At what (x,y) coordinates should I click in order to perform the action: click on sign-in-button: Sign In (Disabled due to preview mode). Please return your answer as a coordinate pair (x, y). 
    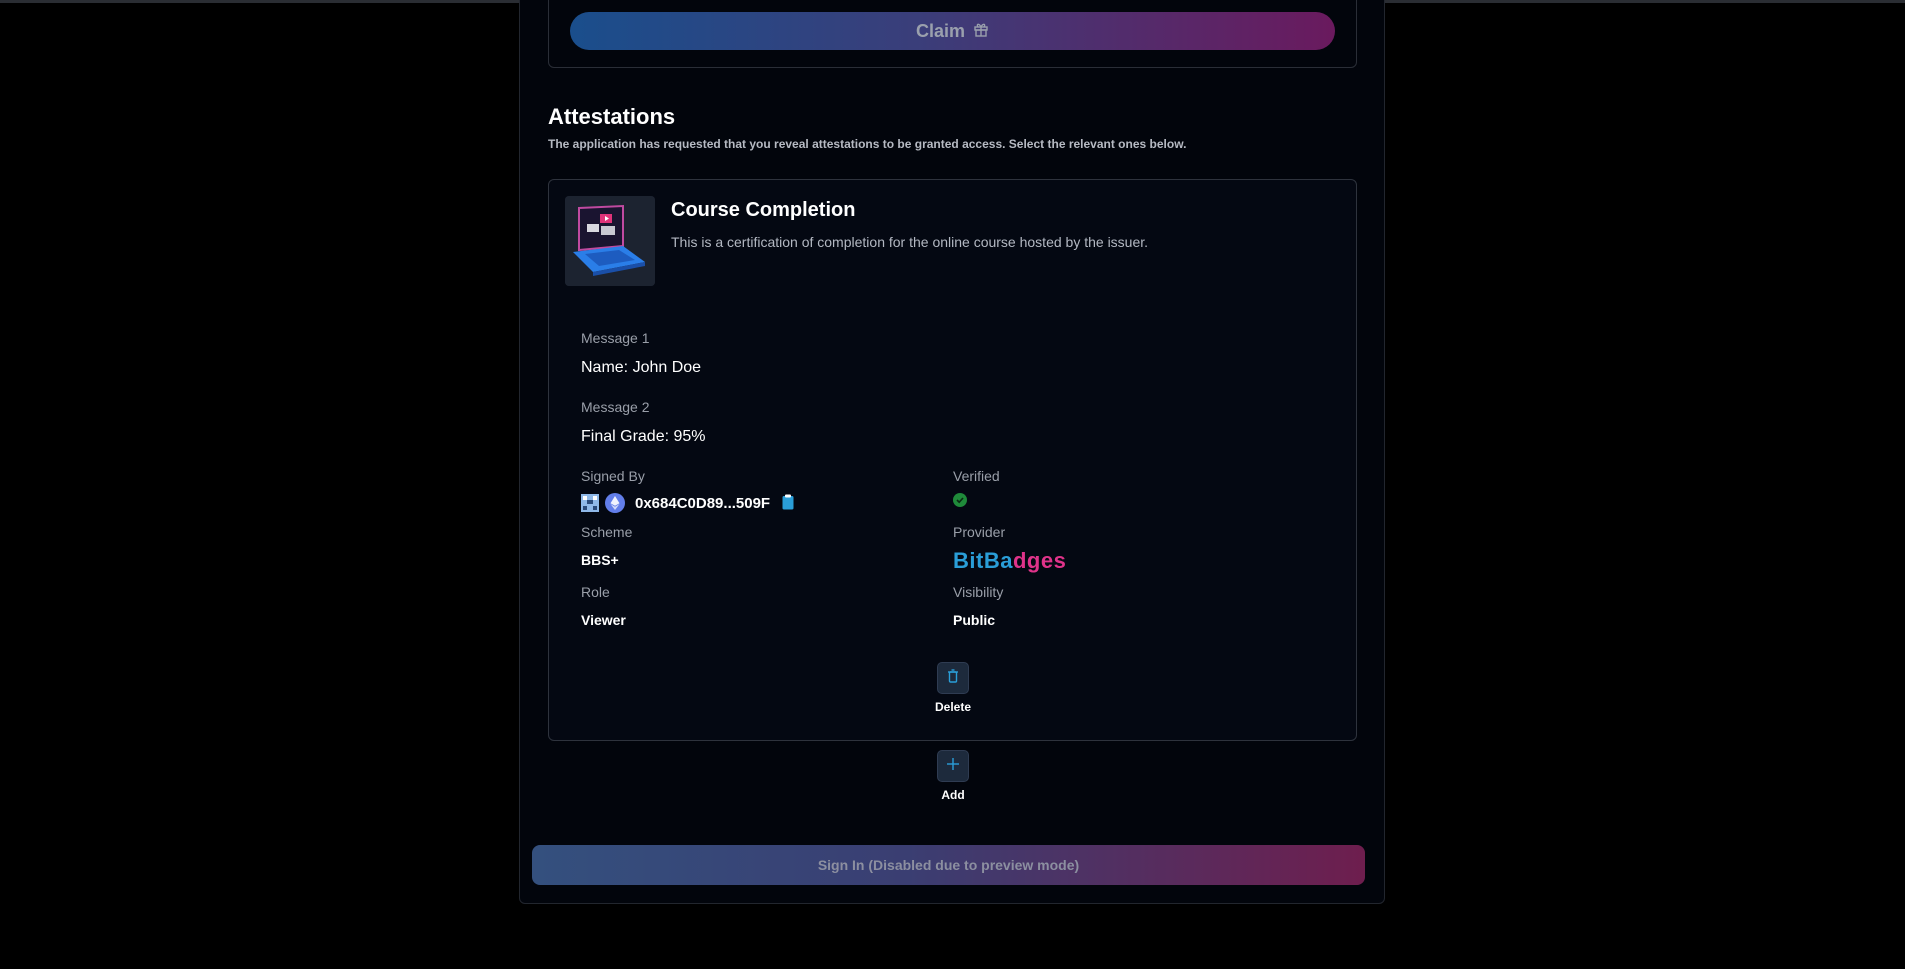
    Looking at the image, I should click on (948, 865).